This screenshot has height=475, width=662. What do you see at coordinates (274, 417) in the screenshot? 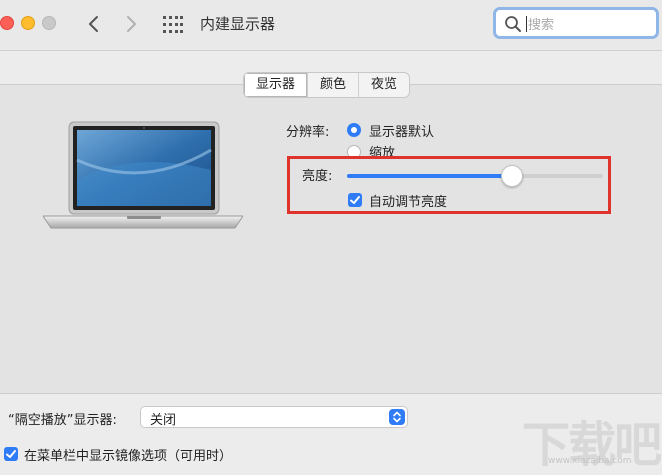
I see `airplay-display-select: 关闭` at bounding box center [274, 417].